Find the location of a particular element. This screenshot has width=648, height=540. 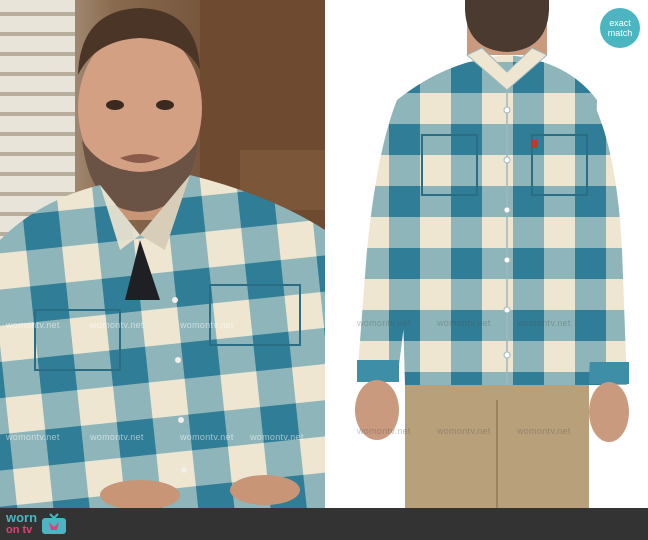

footer-bar: worn on tv is located at coordinates (324, 524).